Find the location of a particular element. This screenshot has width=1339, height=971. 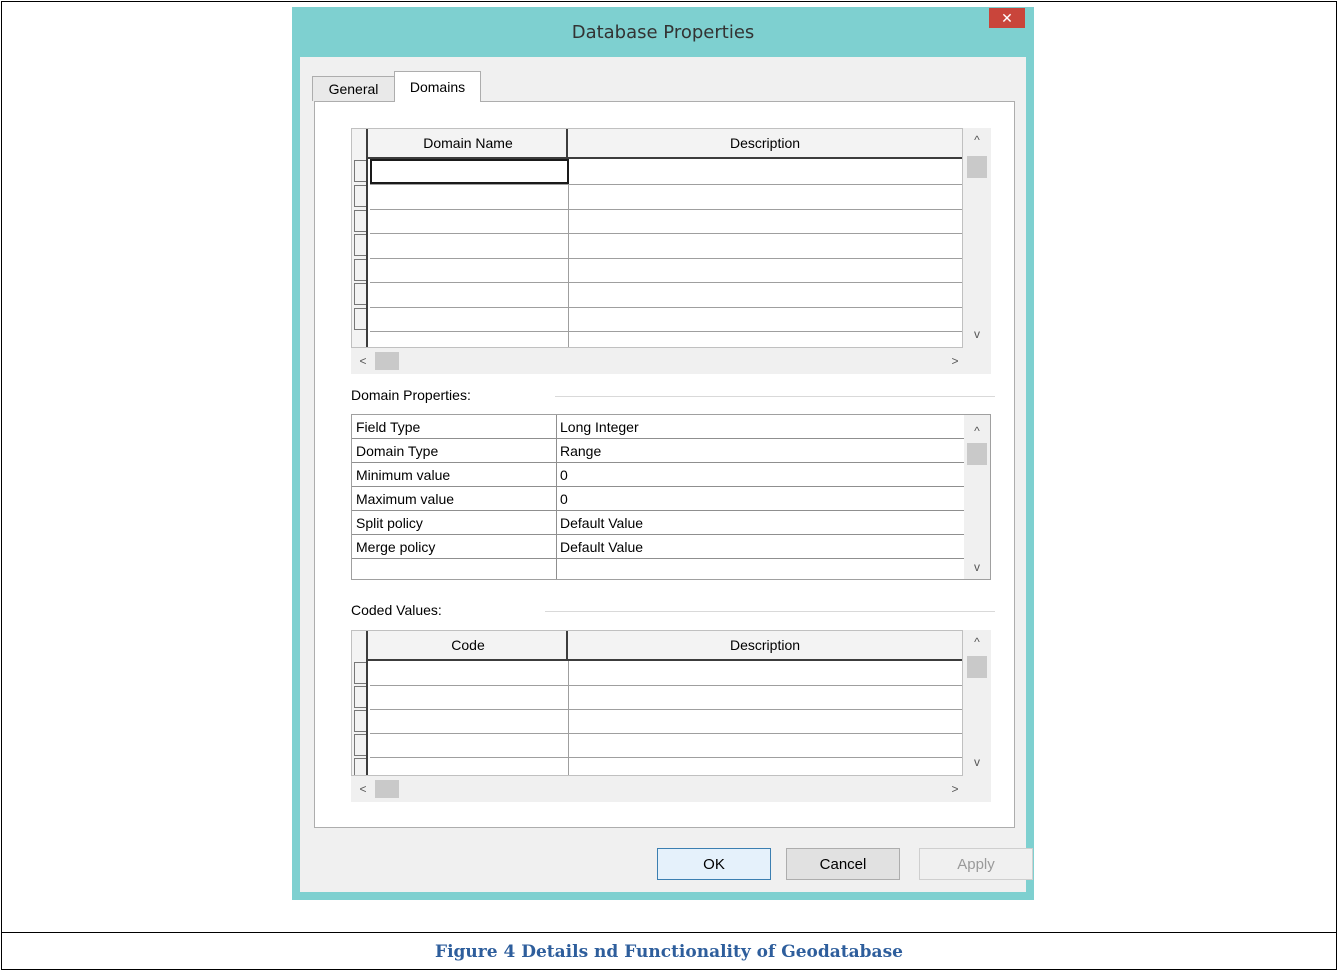

apply-button: Apply is located at coordinates (976, 864).